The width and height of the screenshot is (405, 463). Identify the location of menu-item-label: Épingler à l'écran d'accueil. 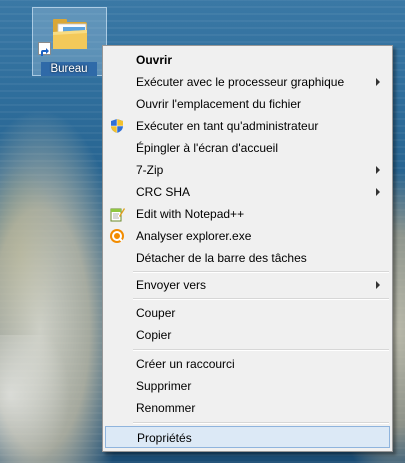
(207, 148).